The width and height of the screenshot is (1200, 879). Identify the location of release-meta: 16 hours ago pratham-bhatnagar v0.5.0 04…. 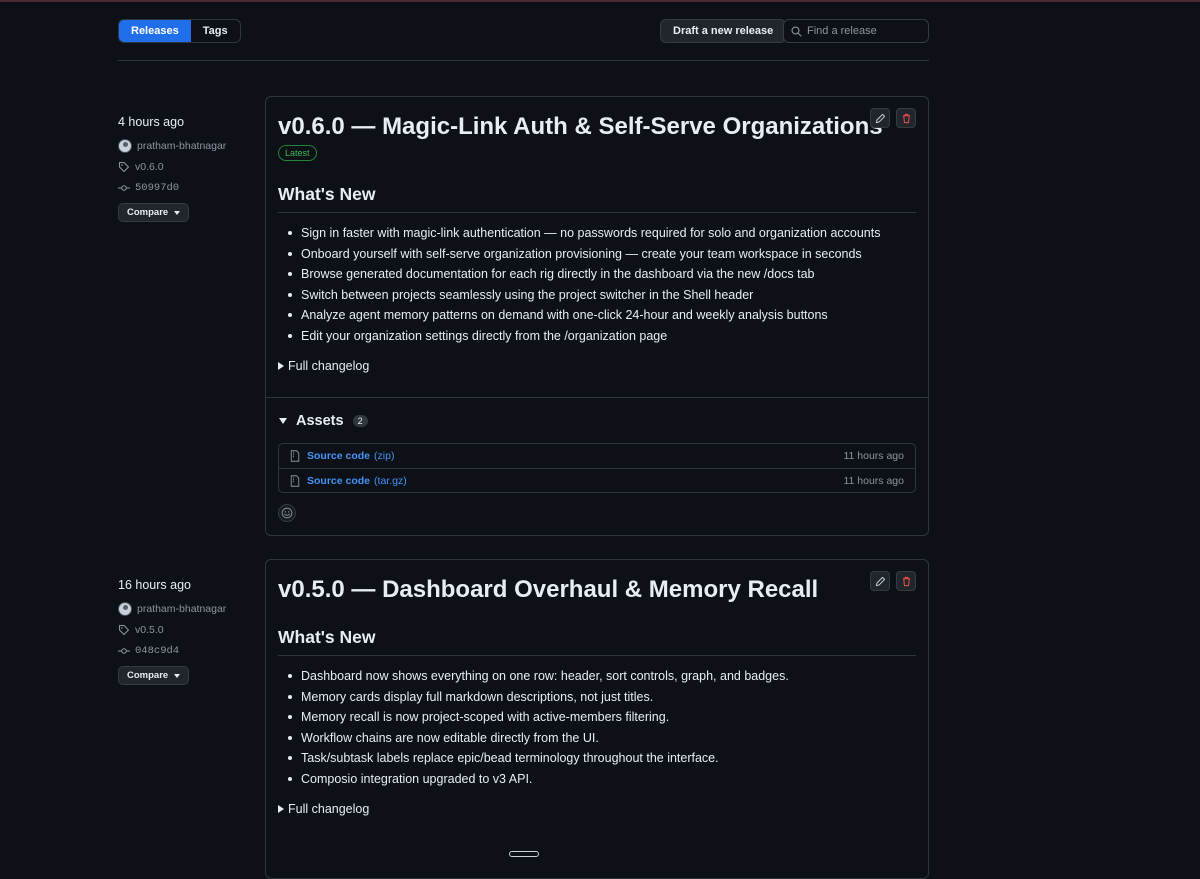
(188, 631).